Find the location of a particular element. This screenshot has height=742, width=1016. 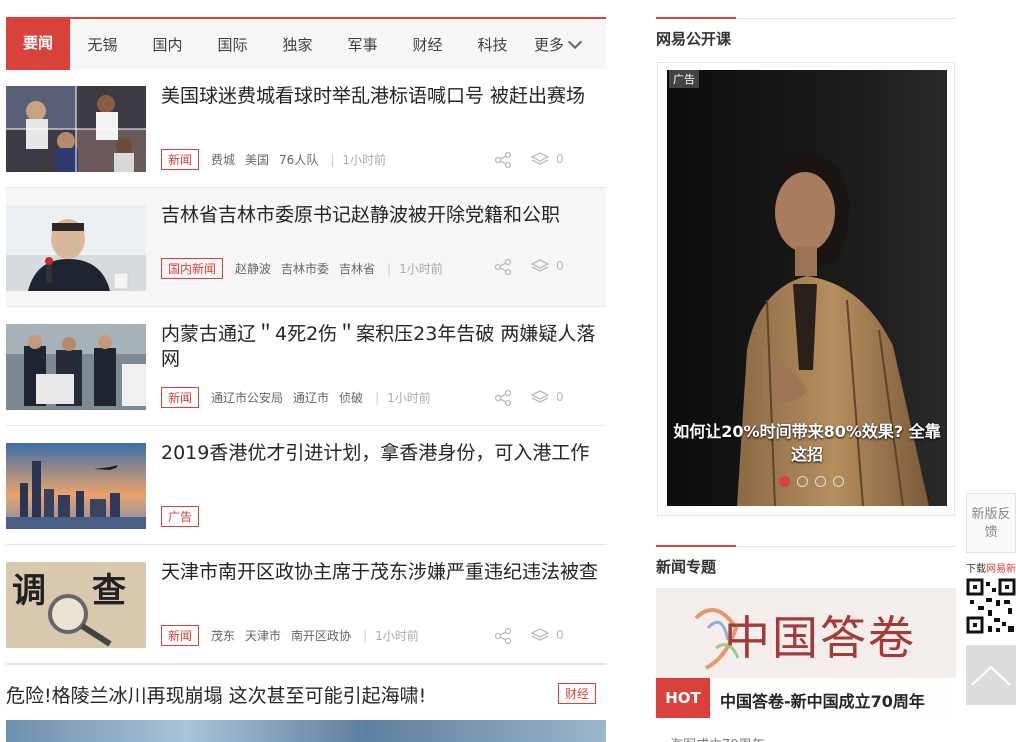

tab-domestic: 国内 is located at coordinates (167, 44).